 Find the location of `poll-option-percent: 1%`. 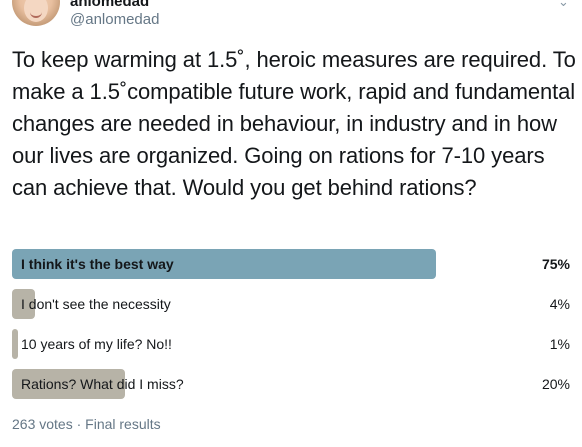

poll-option-percent: 1% is located at coordinates (559, 344).